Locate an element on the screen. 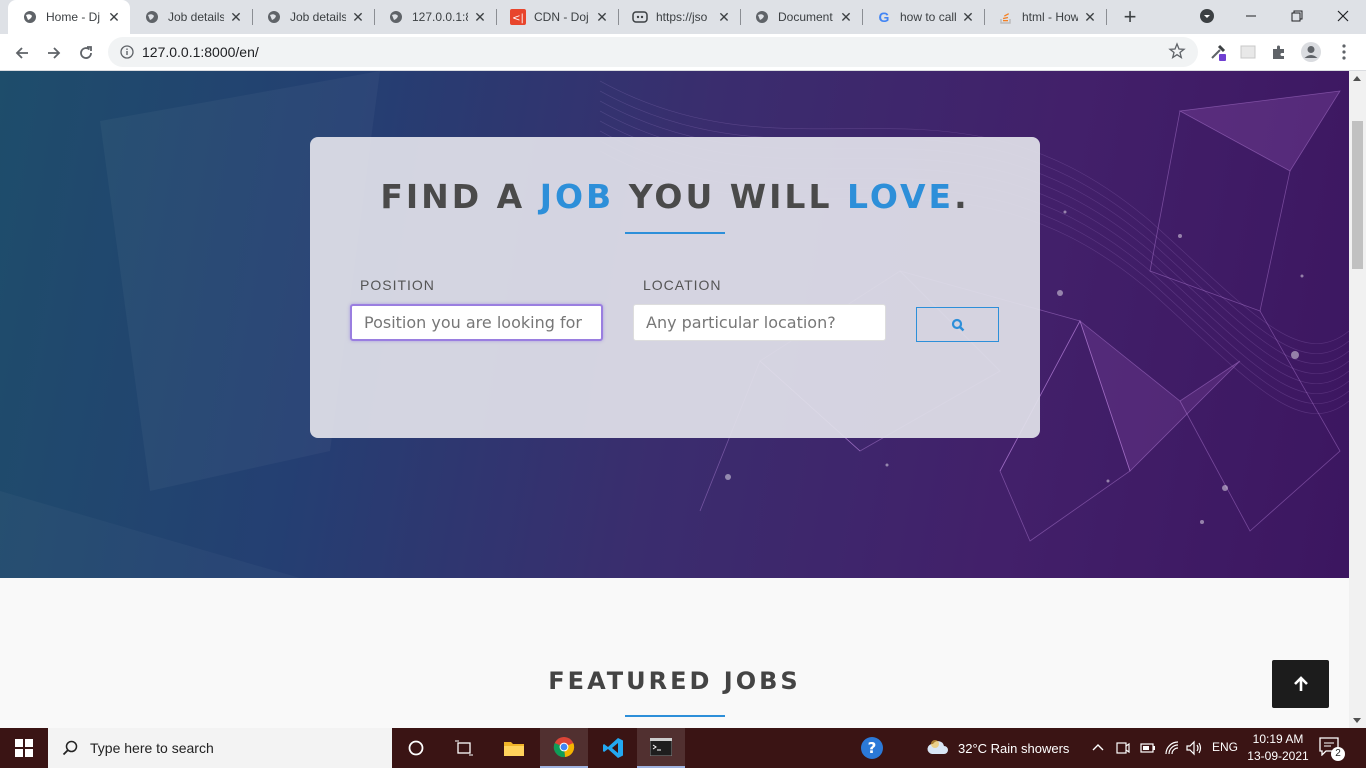 This screenshot has height=768, width=1366. task-view-icon is located at coordinates (464, 748).